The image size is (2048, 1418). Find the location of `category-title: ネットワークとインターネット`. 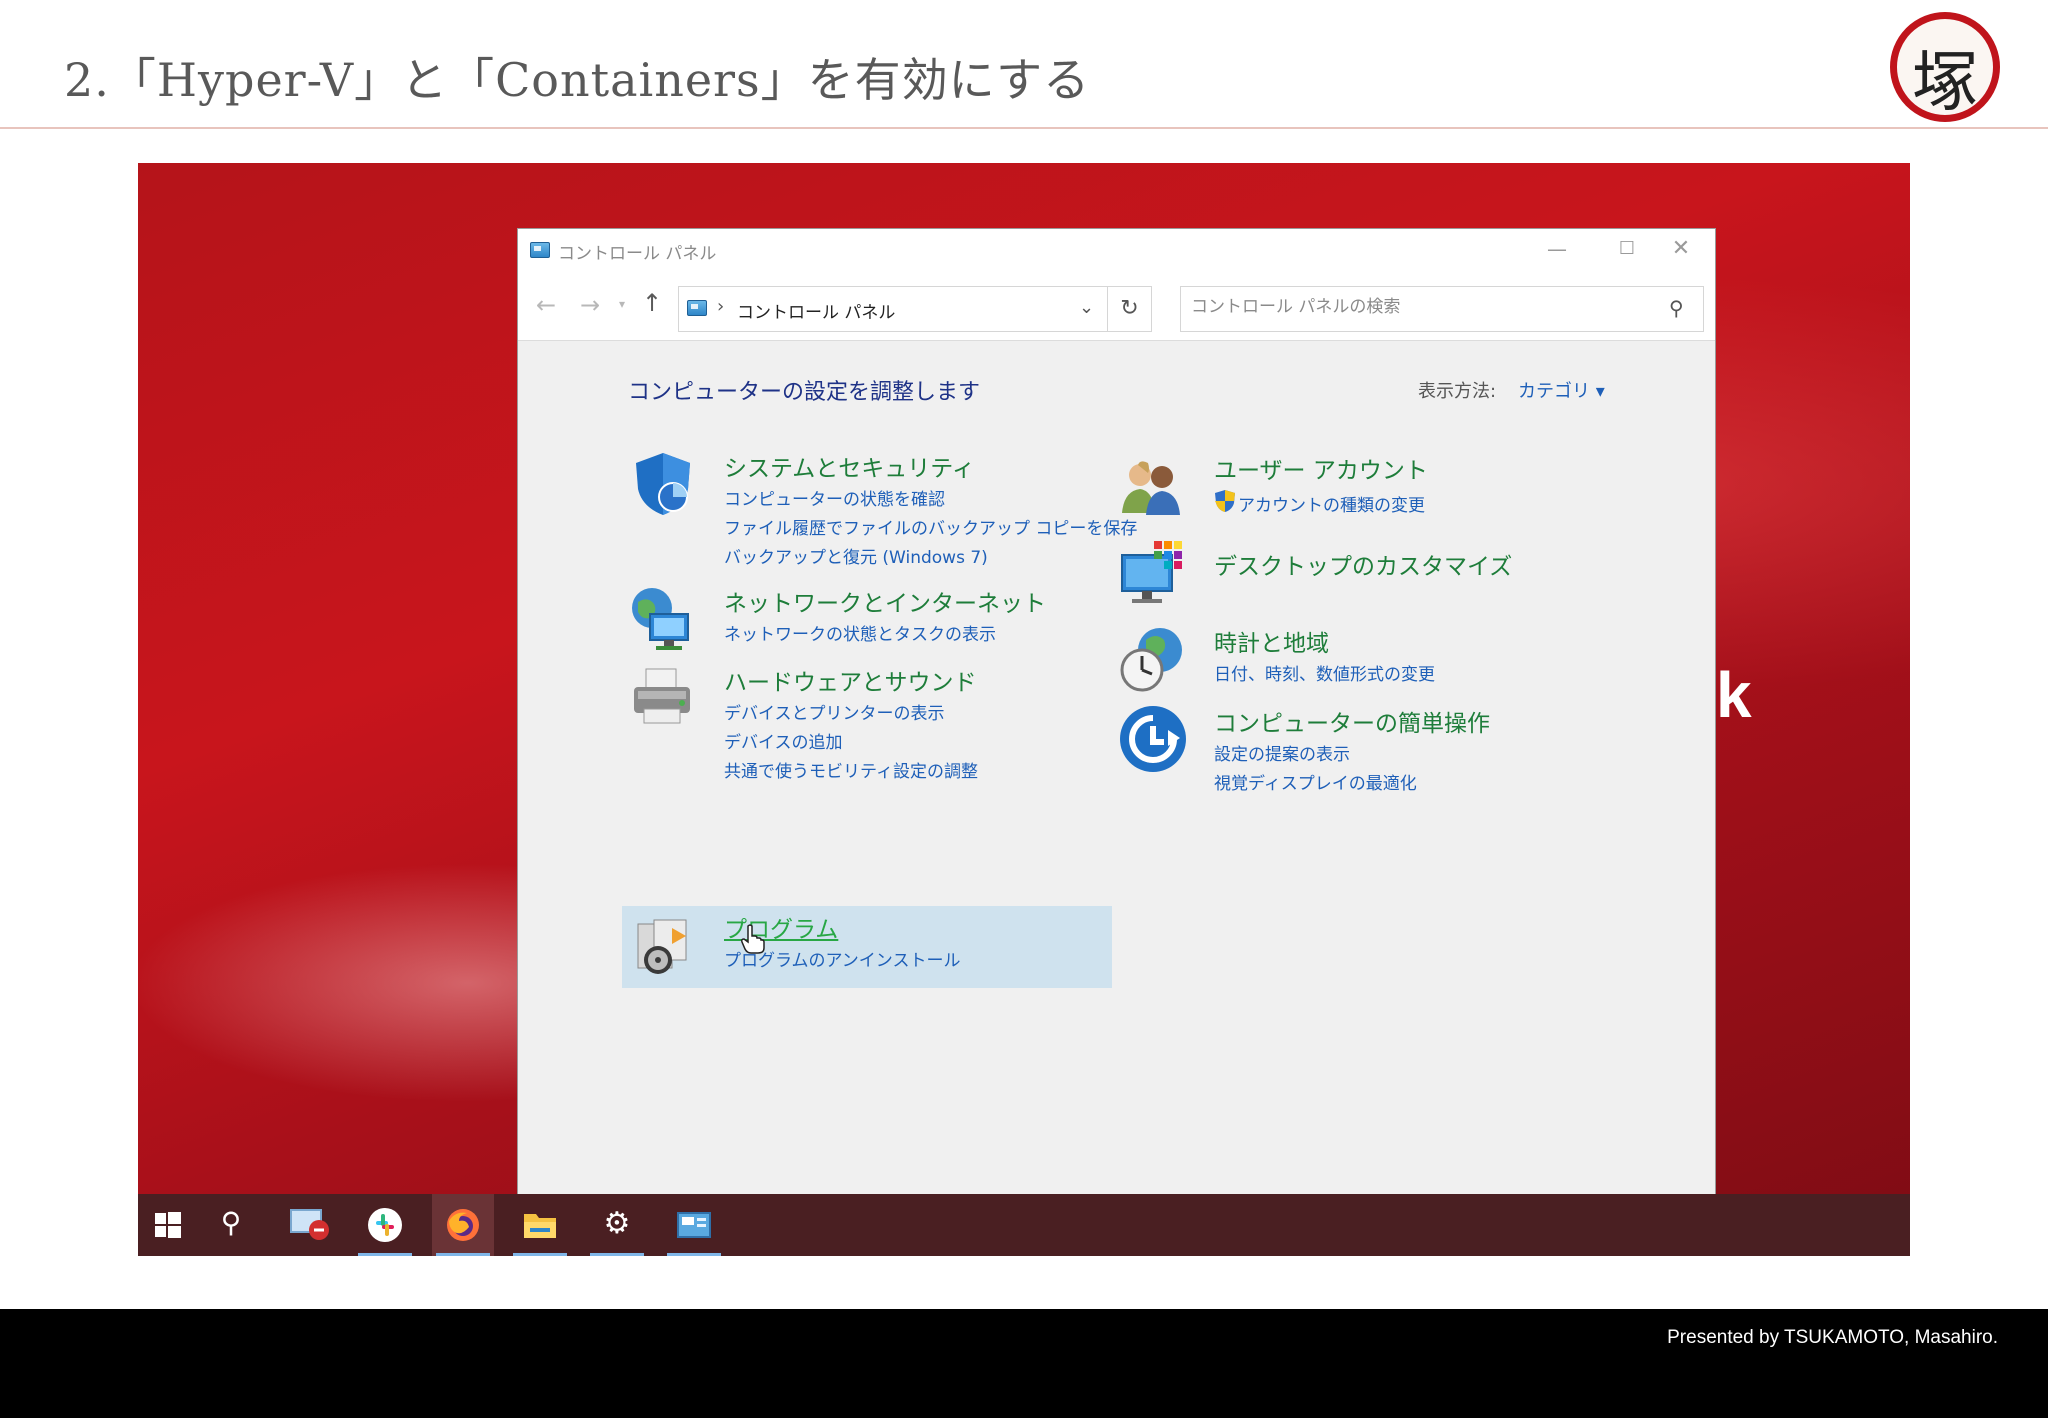

category-title: ネットワークとインターネット is located at coordinates (885, 601).